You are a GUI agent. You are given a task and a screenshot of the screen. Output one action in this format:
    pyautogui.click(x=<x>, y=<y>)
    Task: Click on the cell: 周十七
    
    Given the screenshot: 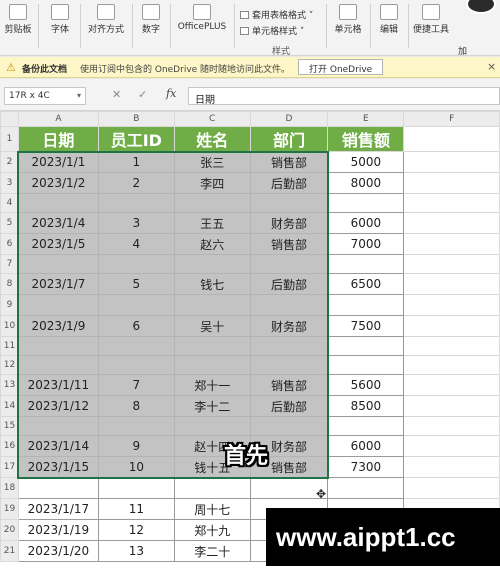 What is the action you would take?
    pyautogui.click(x=212, y=509)
    